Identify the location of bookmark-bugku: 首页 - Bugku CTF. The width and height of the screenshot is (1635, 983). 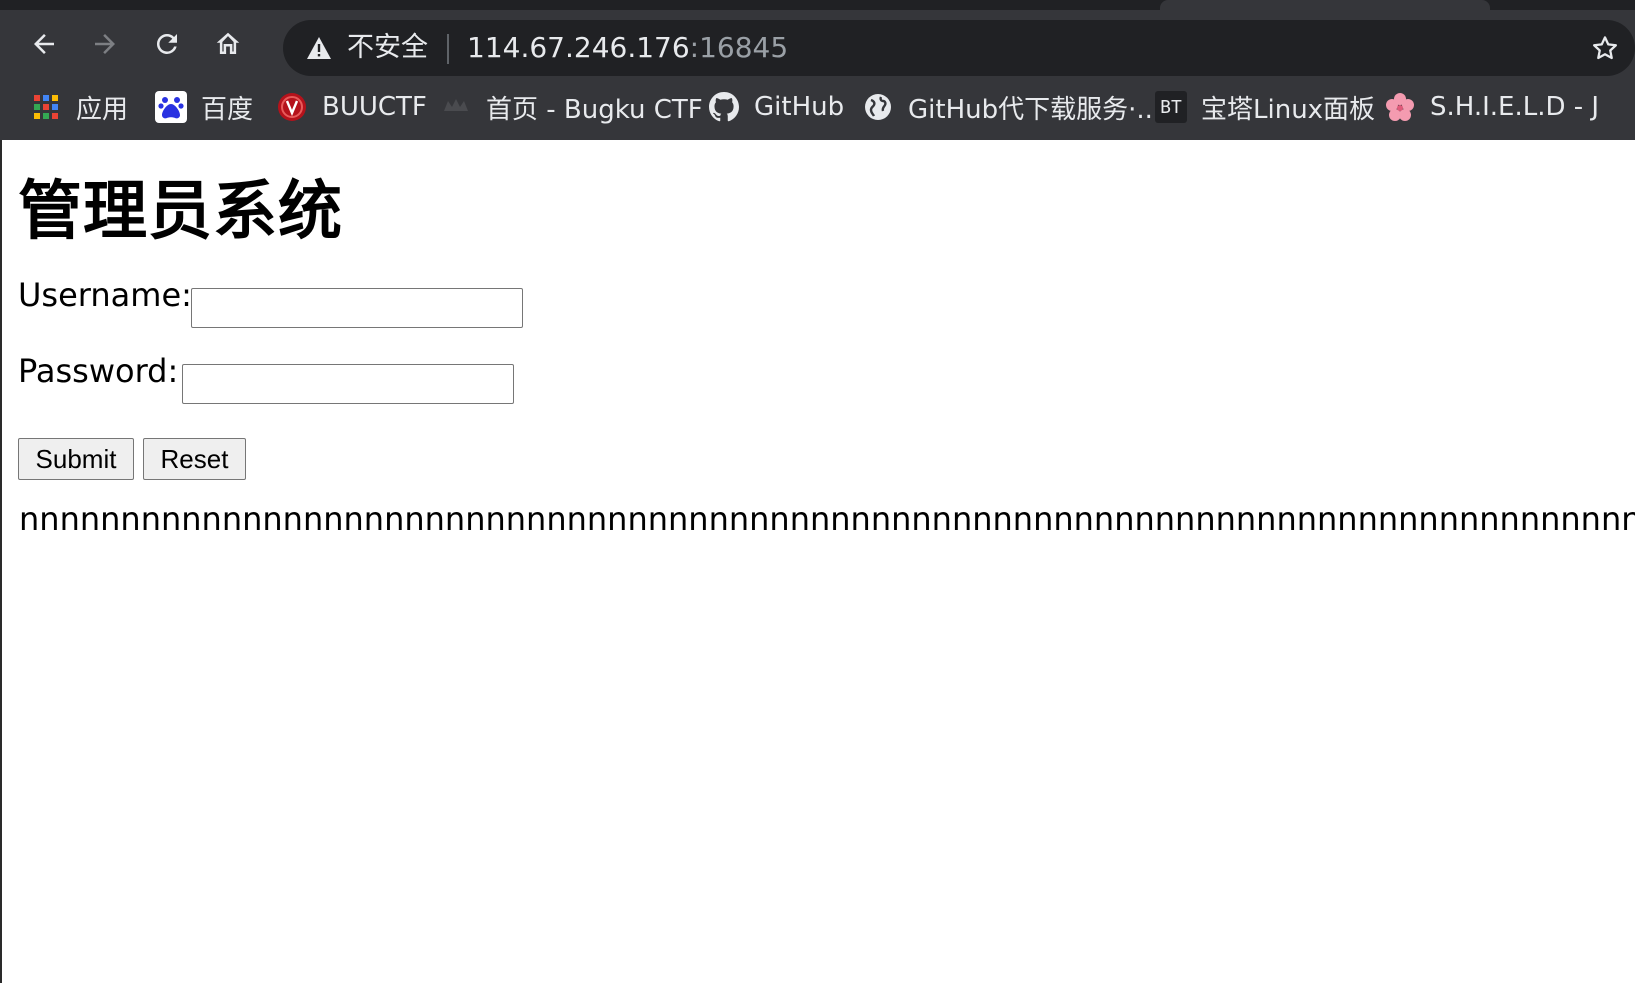
(571, 107).